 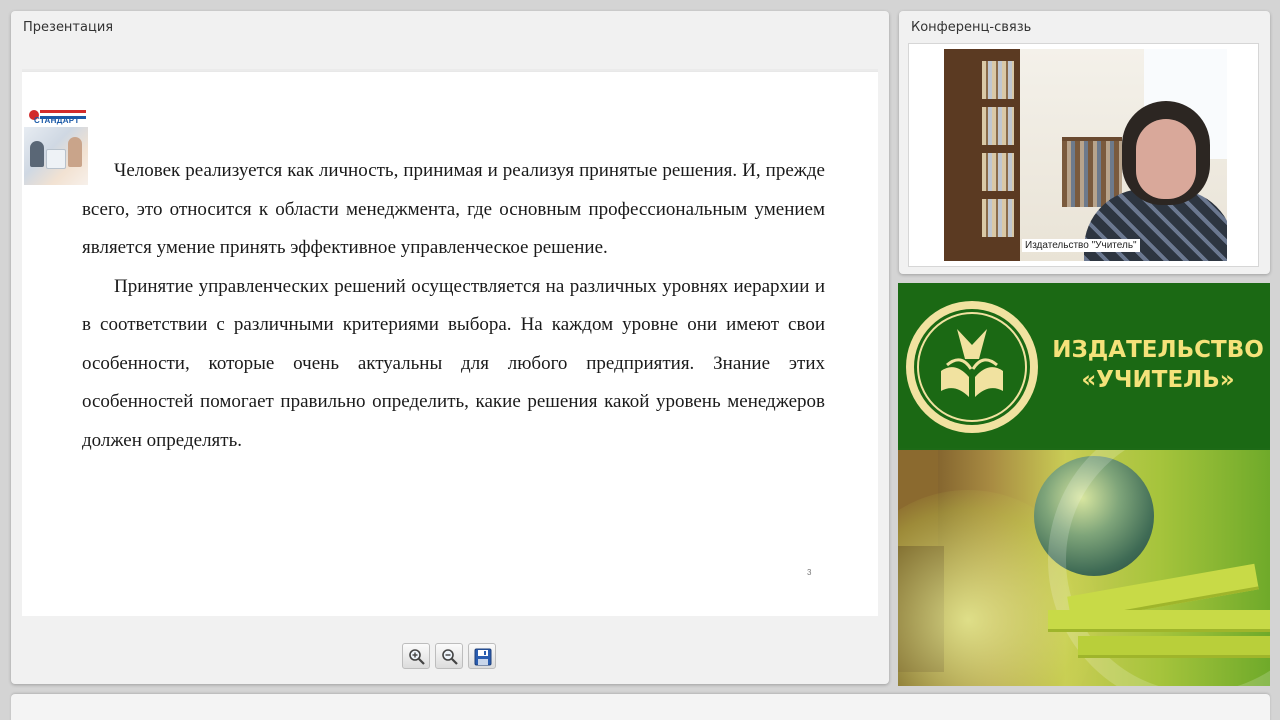 I want to click on zoom-in-button, so click(x=416, y=656).